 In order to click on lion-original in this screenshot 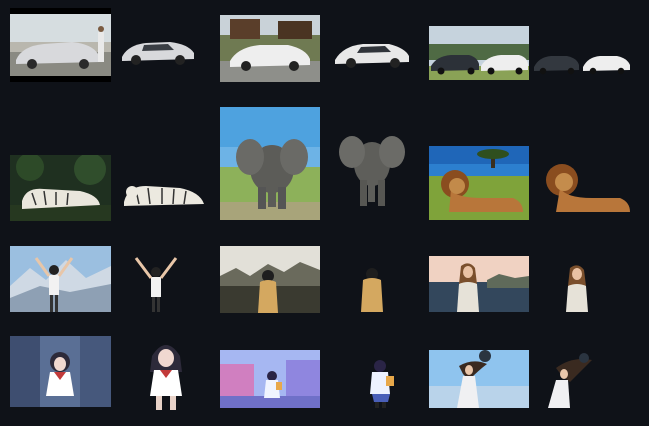, I will do `click(479, 183)`.